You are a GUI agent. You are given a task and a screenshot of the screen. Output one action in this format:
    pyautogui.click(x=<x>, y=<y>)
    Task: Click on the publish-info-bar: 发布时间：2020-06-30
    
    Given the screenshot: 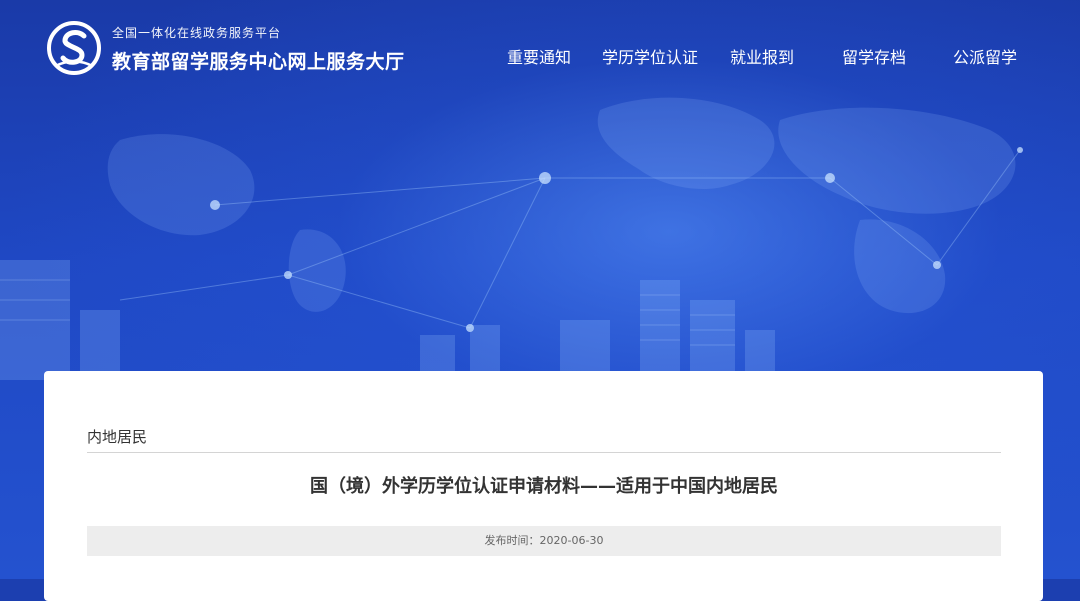 What is the action you would take?
    pyautogui.click(x=544, y=541)
    